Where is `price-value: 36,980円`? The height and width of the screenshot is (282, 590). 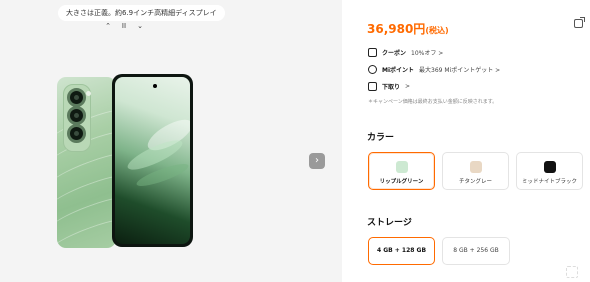 price-value: 36,980円 is located at coordinates (396, 29).